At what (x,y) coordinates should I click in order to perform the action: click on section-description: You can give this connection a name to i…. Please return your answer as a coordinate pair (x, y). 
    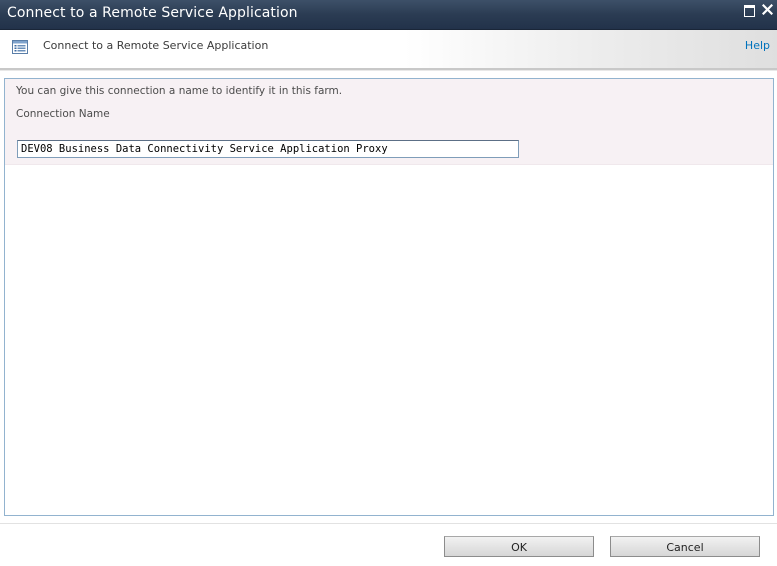
    Looking at the image, I should click on (179, 91).